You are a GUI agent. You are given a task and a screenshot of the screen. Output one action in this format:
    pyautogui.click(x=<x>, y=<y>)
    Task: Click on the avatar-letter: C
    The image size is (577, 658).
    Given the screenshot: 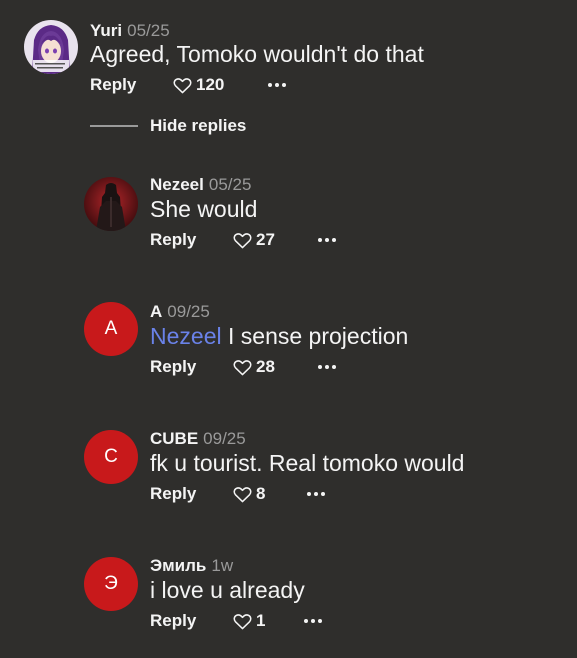 What is the action you would take?
    pyautogui.click(x=111, y=456)
    